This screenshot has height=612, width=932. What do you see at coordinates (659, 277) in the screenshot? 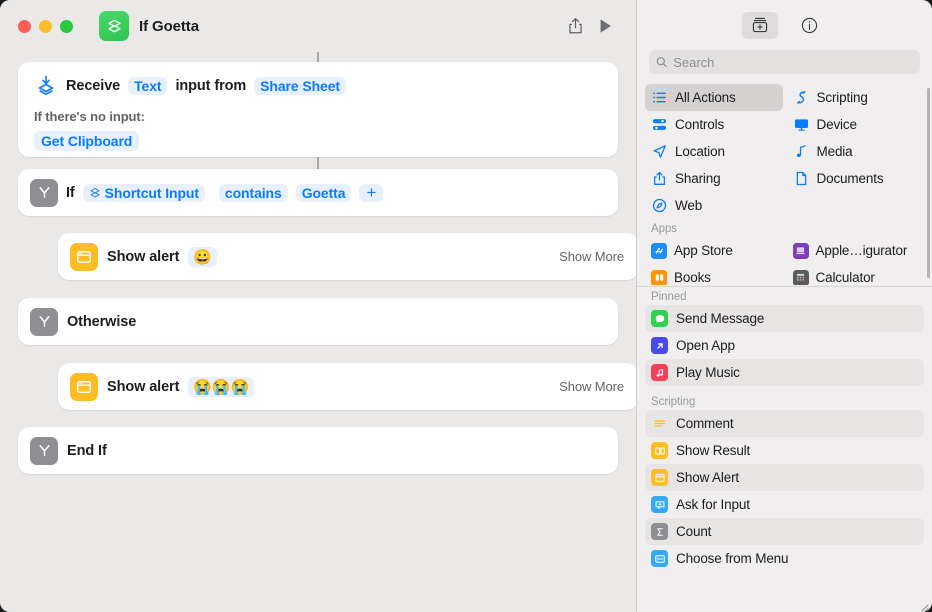
I see `books-icon` at bounding box center [659, 277].